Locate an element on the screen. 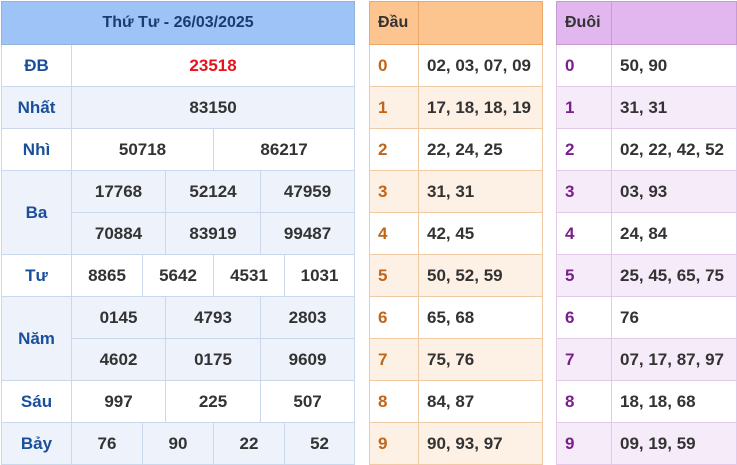 The image size is (737, 465). table-row: 6 65, 68 is located at coordinates (456, 317).